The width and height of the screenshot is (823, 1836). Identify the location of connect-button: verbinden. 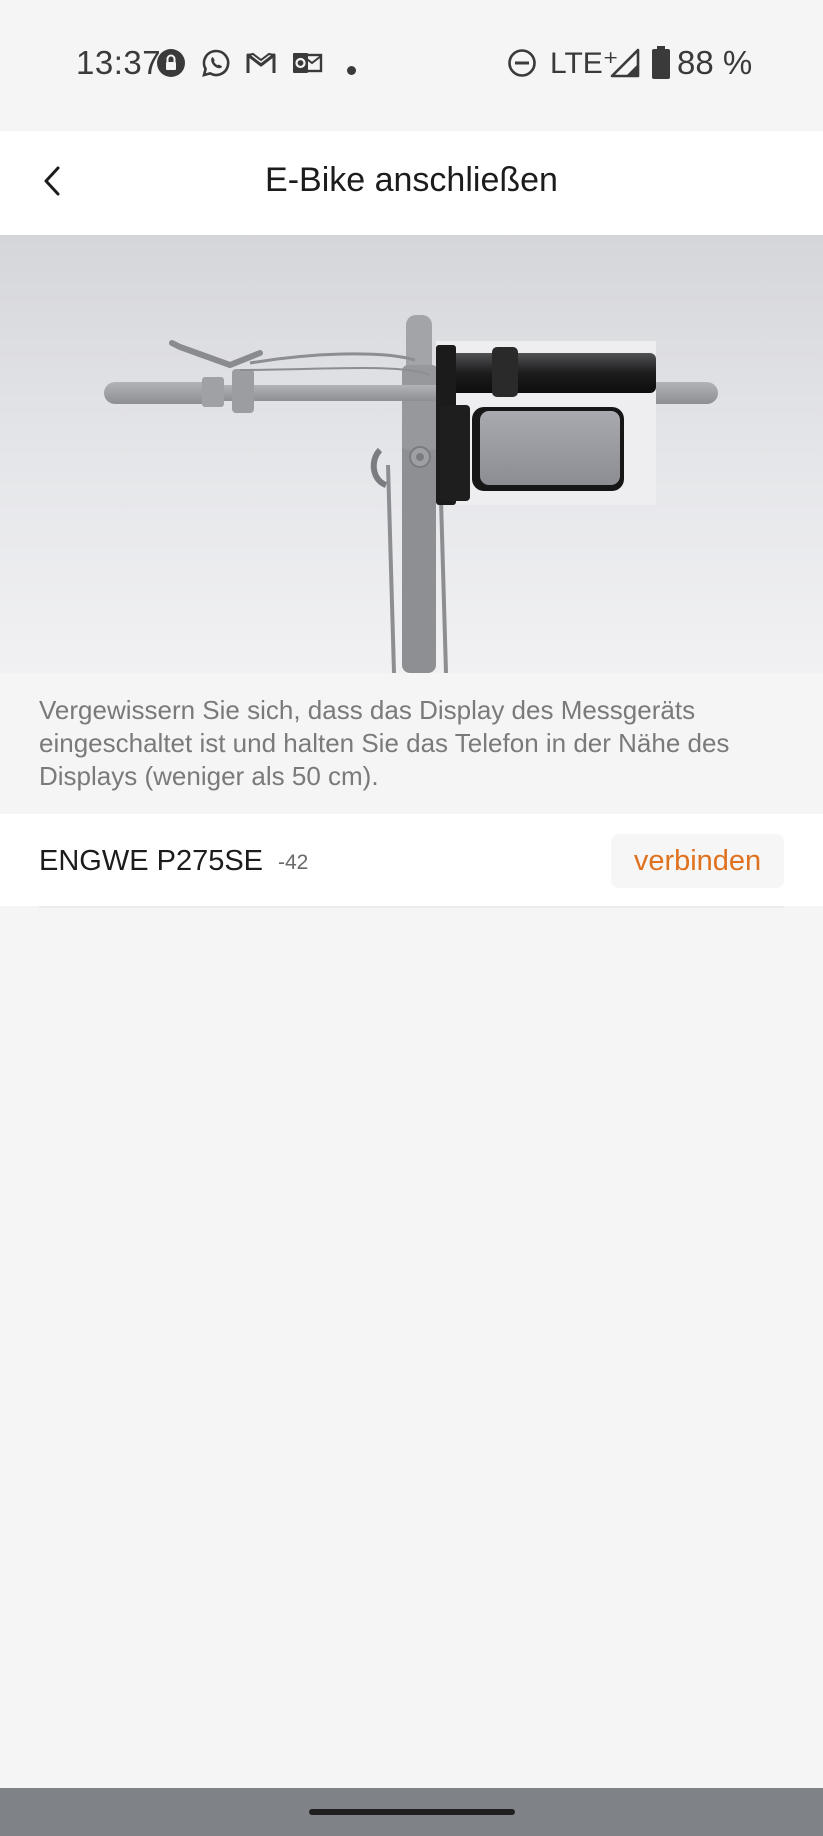
(697, 861).